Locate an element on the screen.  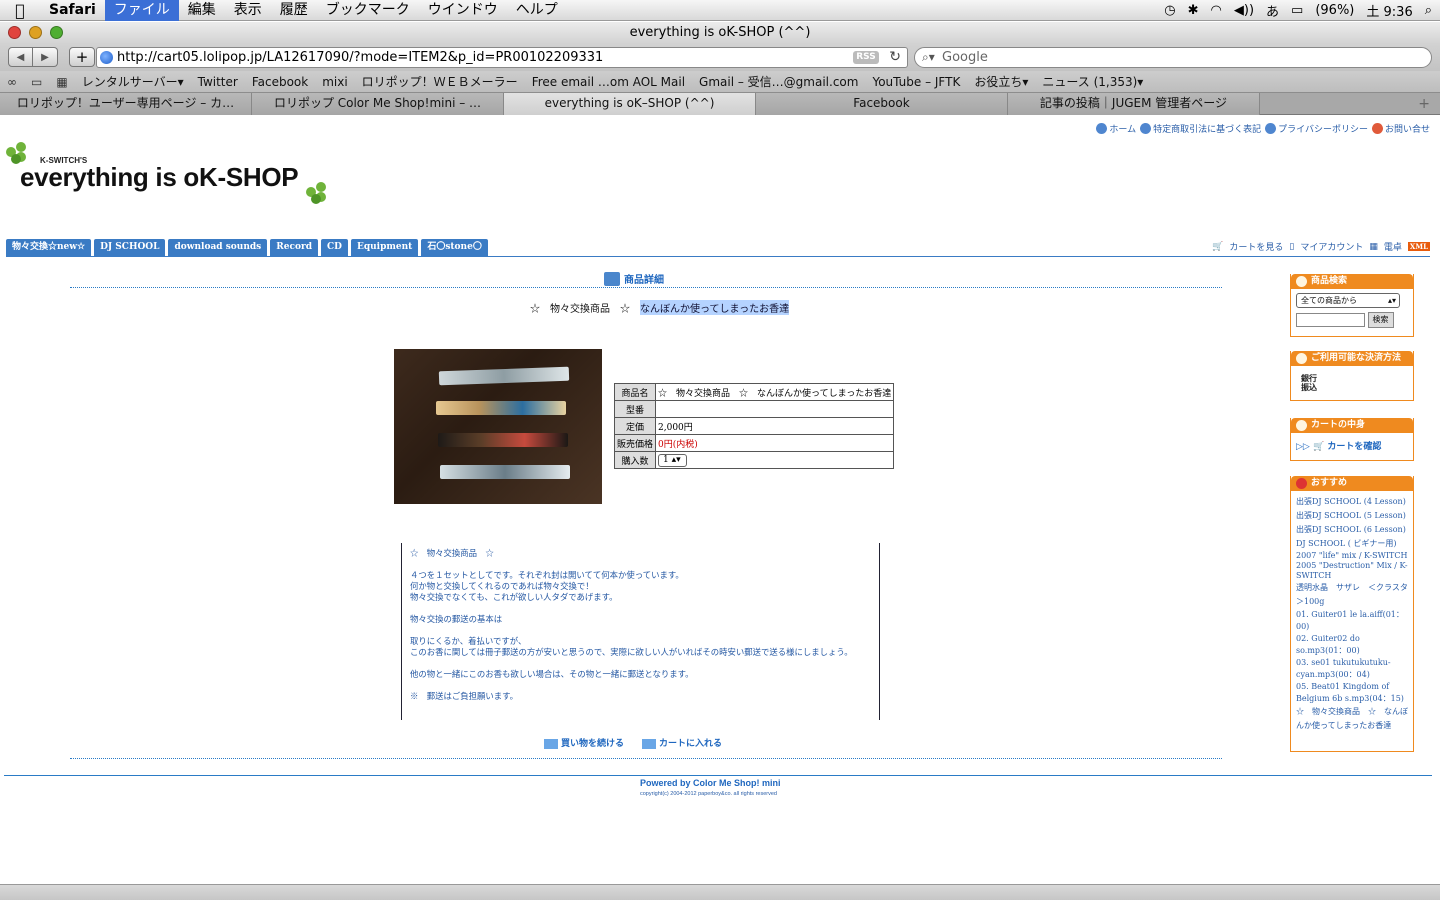
tab-ok-shop: everything is oK–SHOP (^^) is located at coordinates (630, 104).